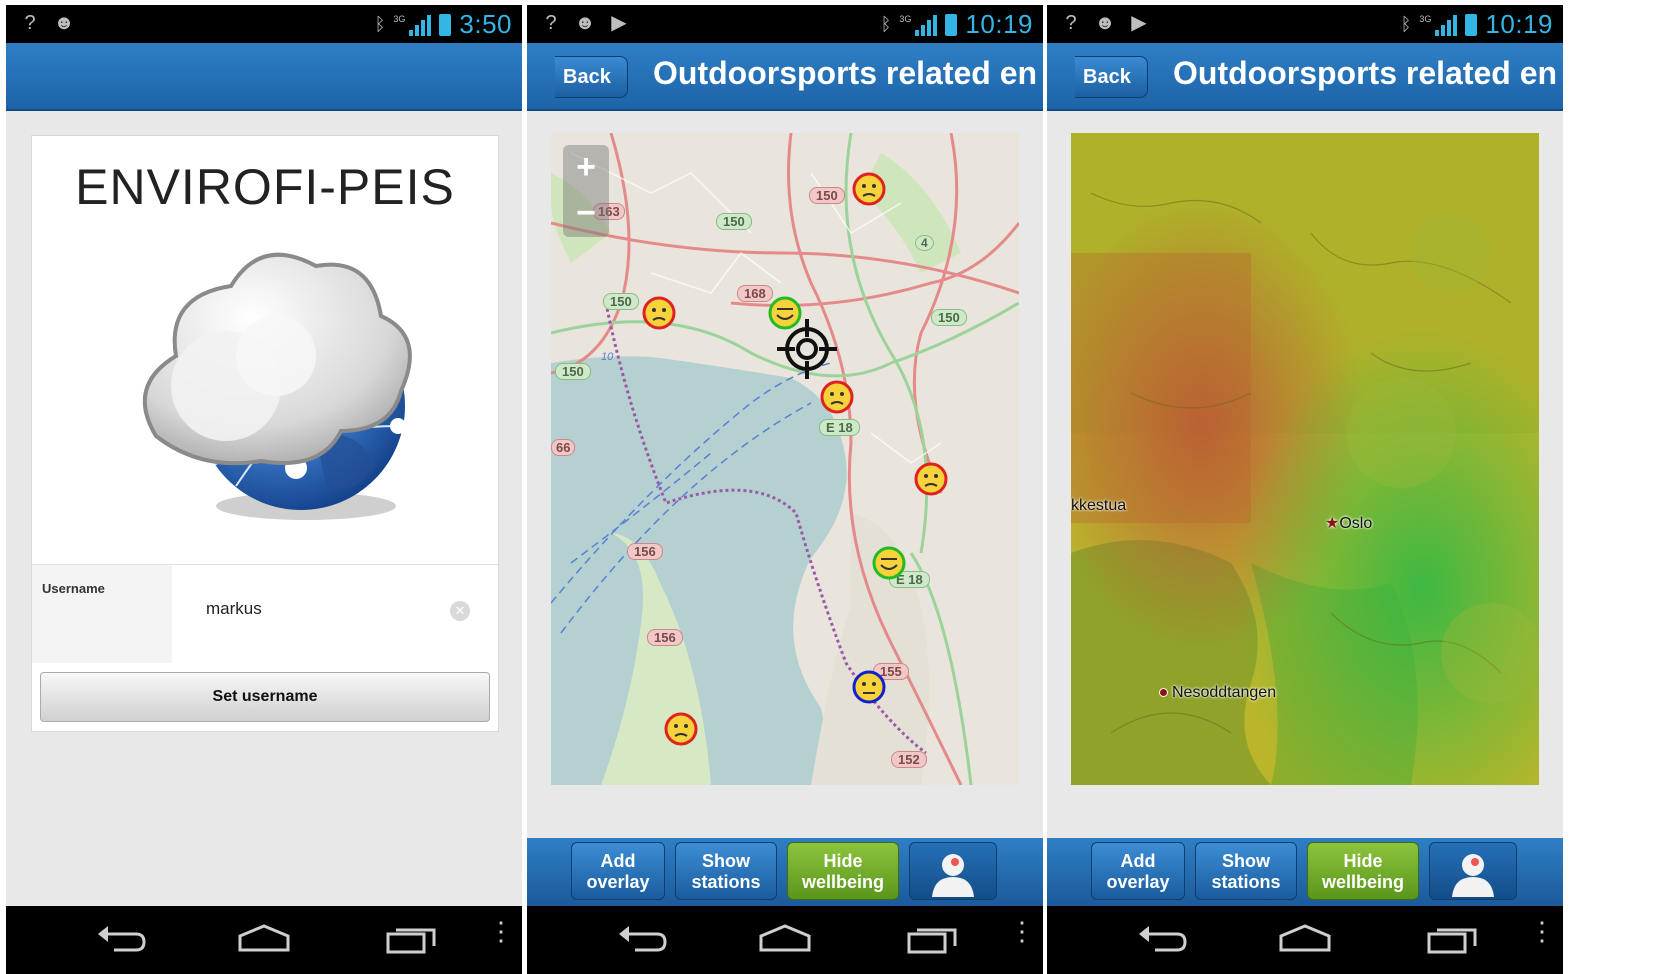 This screenshot has height=974, width=1663. Describe the element at coordinates (460, 611) in the screenshot. I see `clear-icon: ✕` at that location.